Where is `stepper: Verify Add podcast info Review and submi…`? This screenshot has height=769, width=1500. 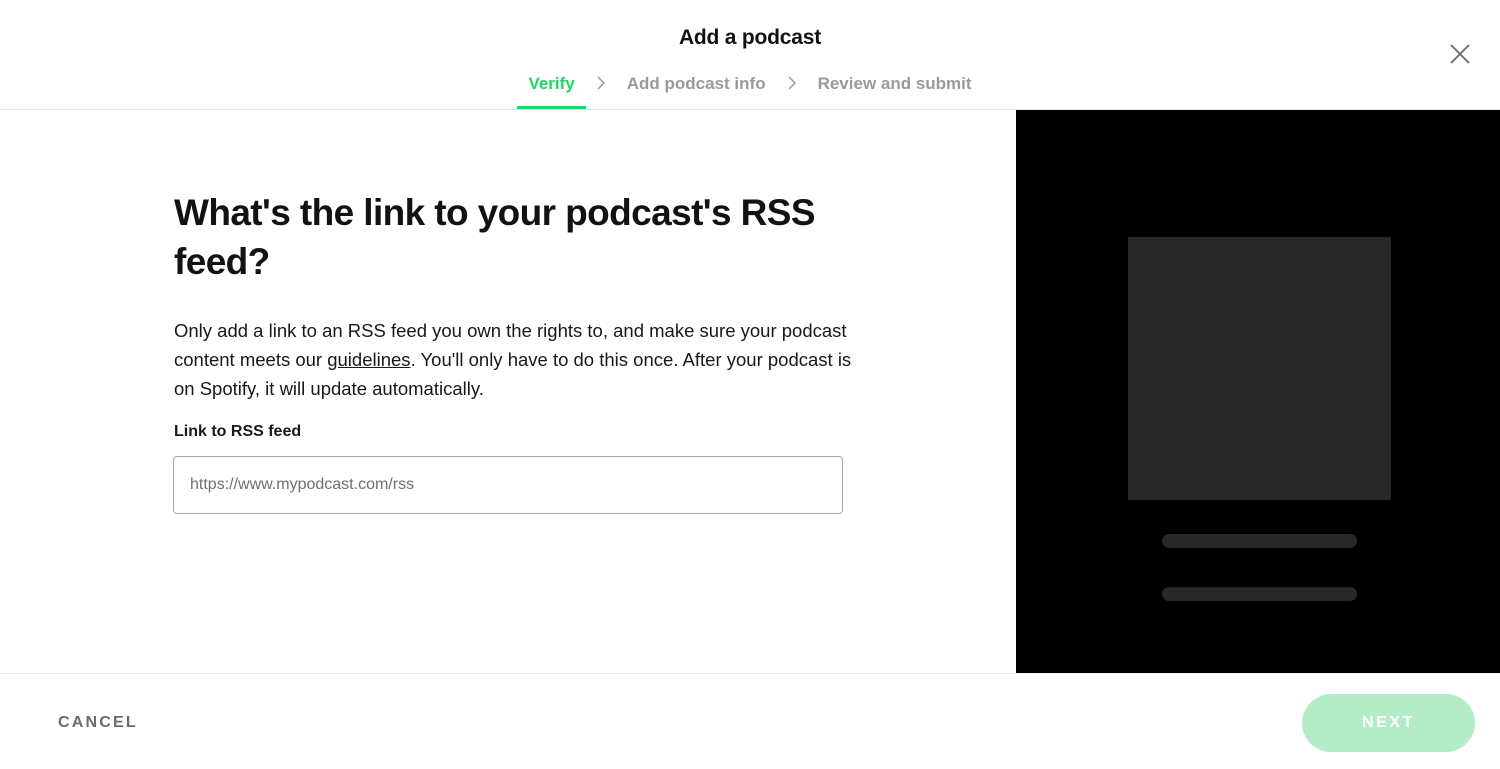 stepper: Verify Add podcast info Review and submi… is located at coordinates (750, 91).